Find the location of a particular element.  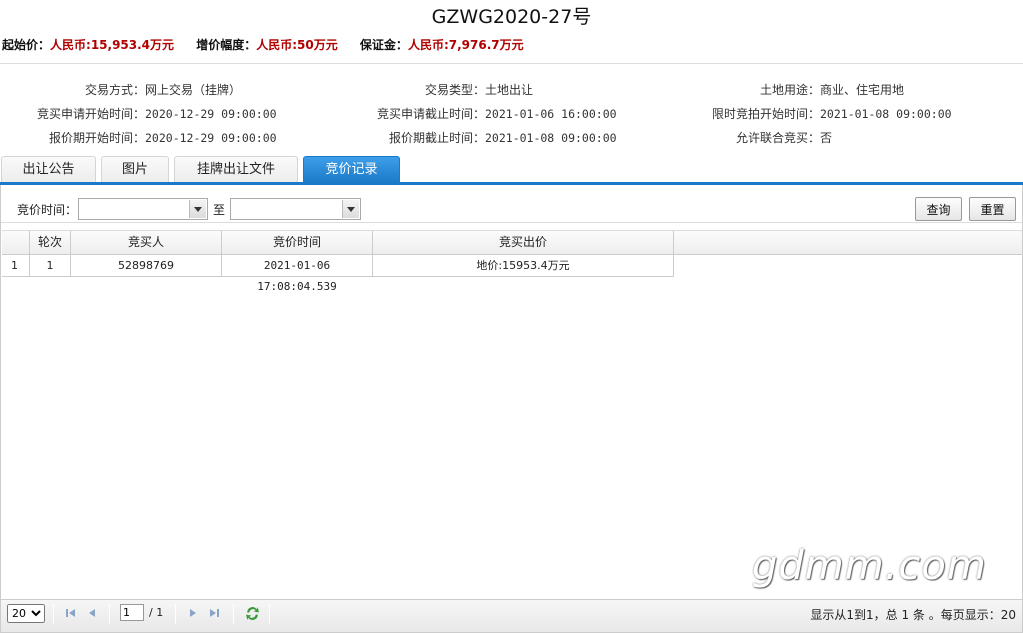

table-header: 轮次 竞买人 竞价时间 竞买出价 is located at coordinates (512, 242).